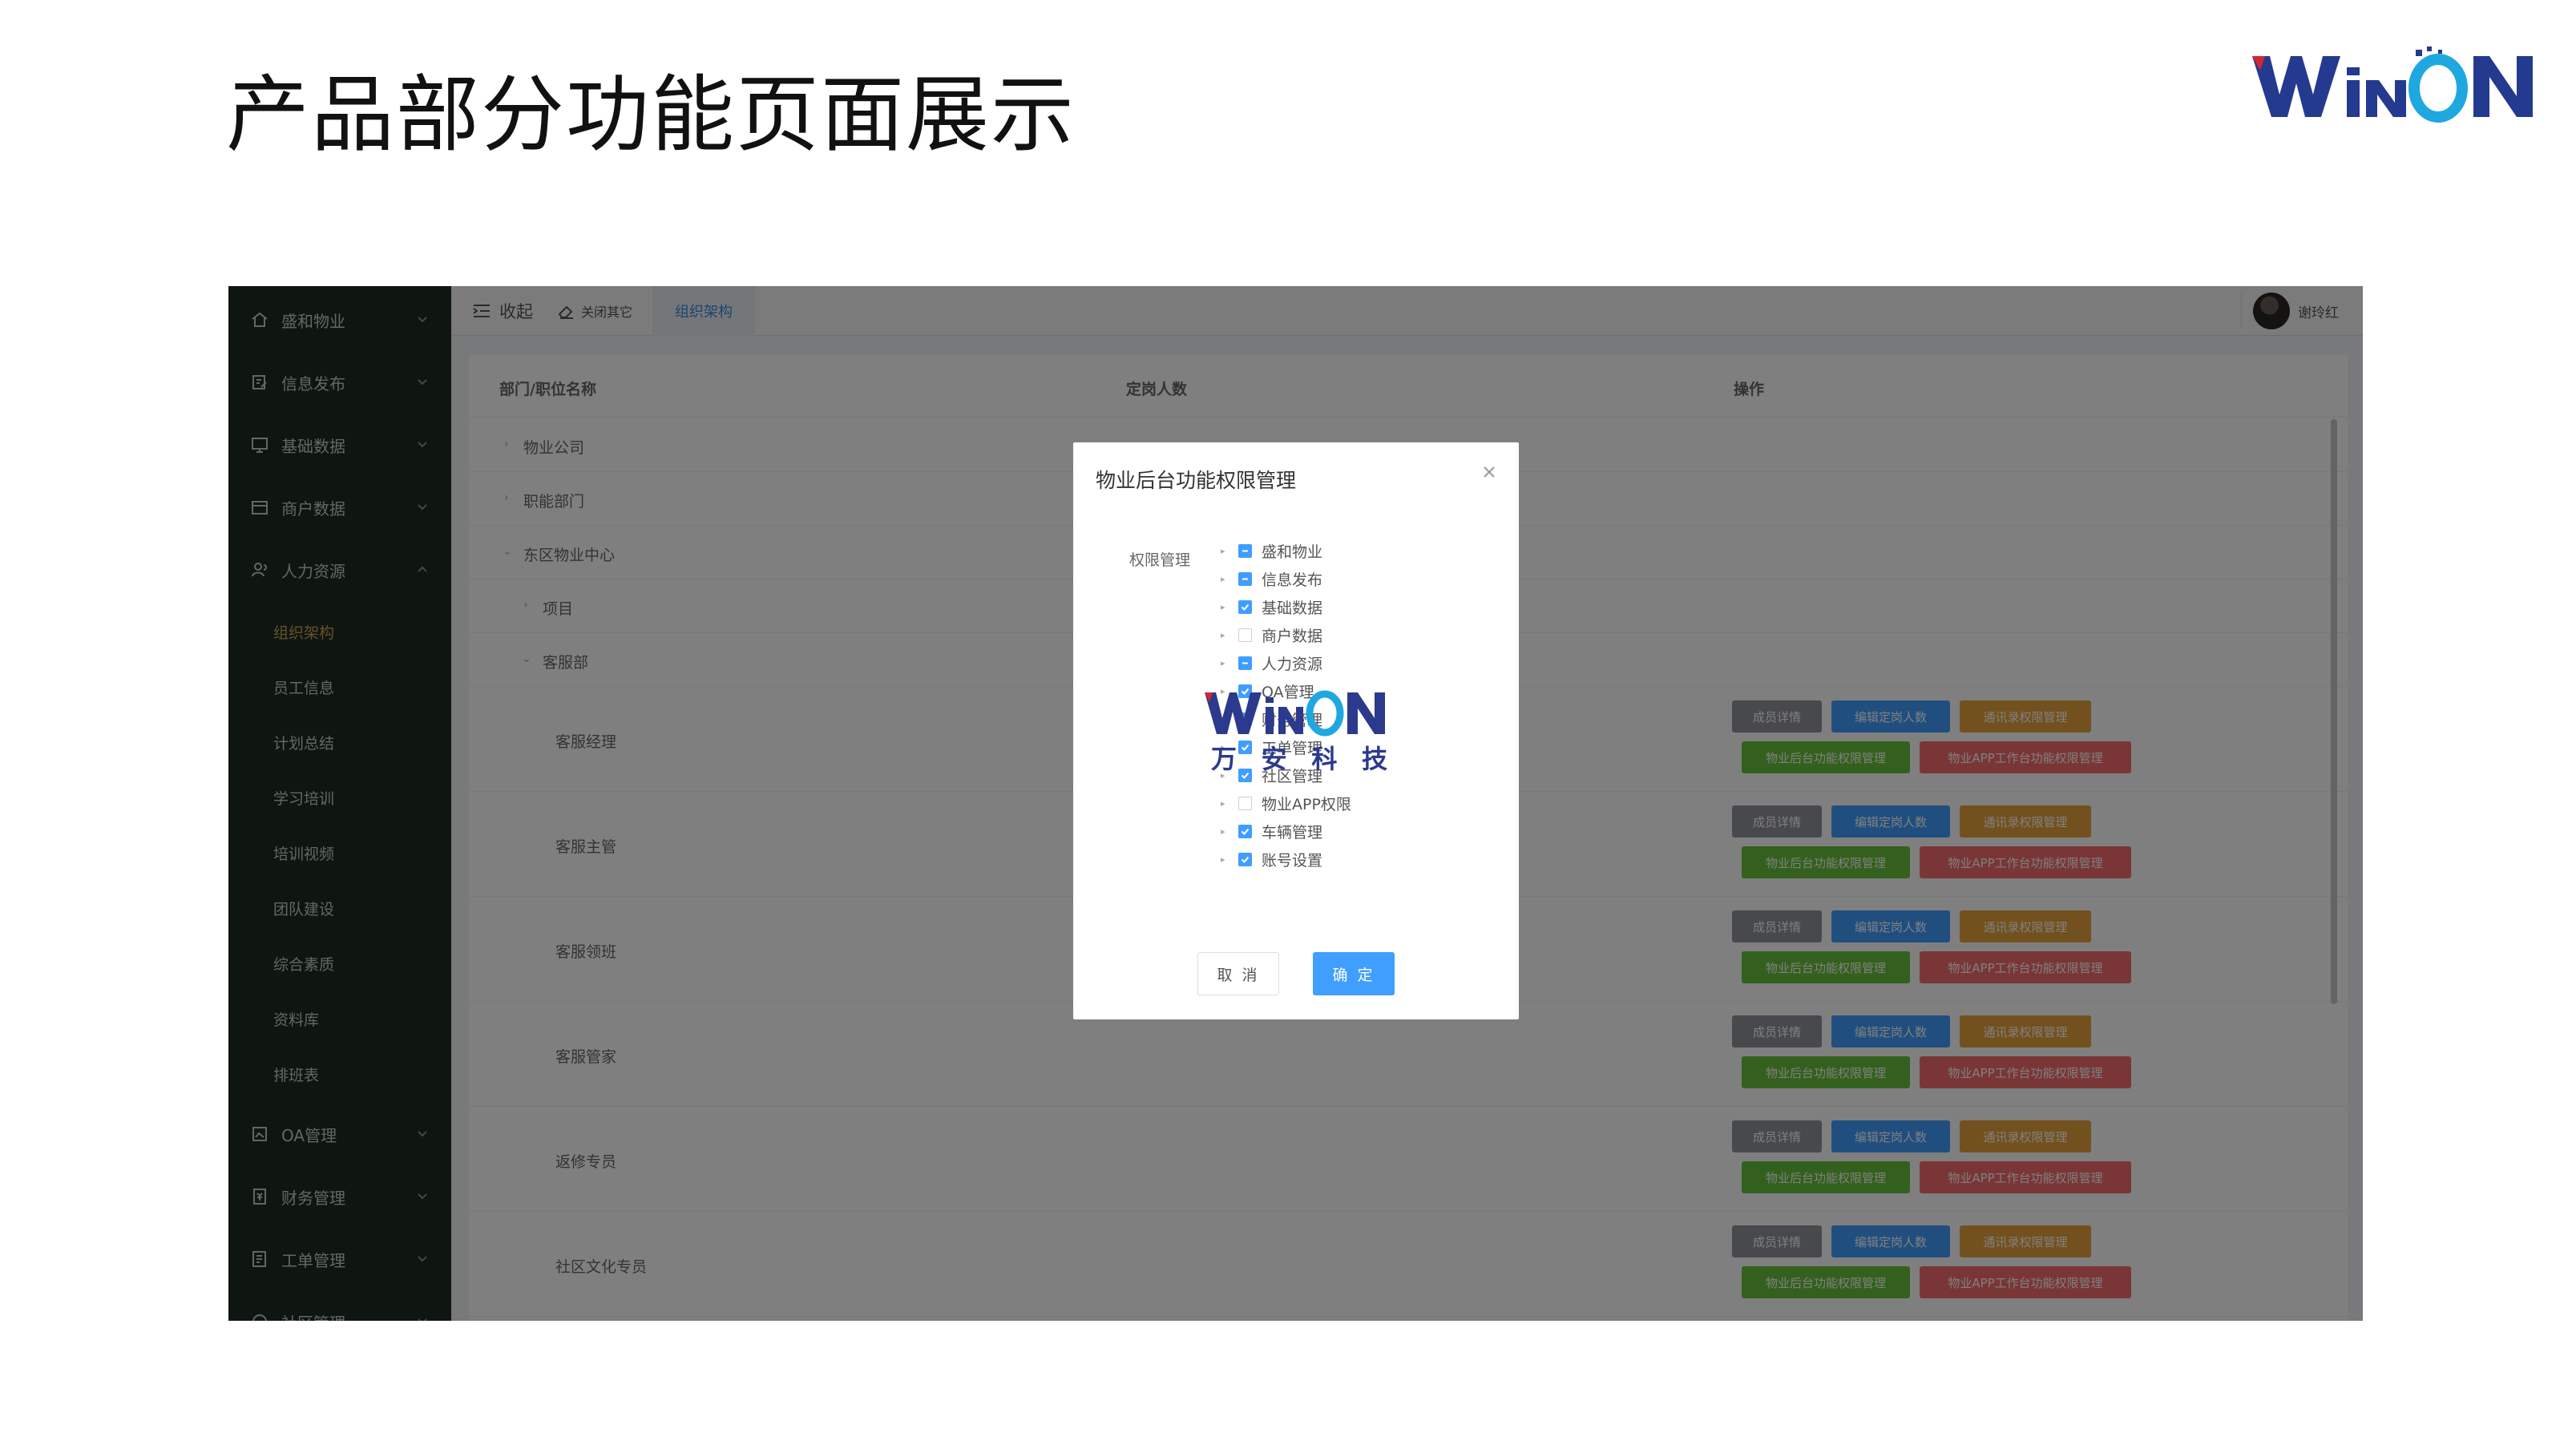 Image resolution: width=2576 pixels, height=1449 pixels. Describe the element at coordinates (1374, 759) in the screenshot. I see `watermark-char: 技` at that location.